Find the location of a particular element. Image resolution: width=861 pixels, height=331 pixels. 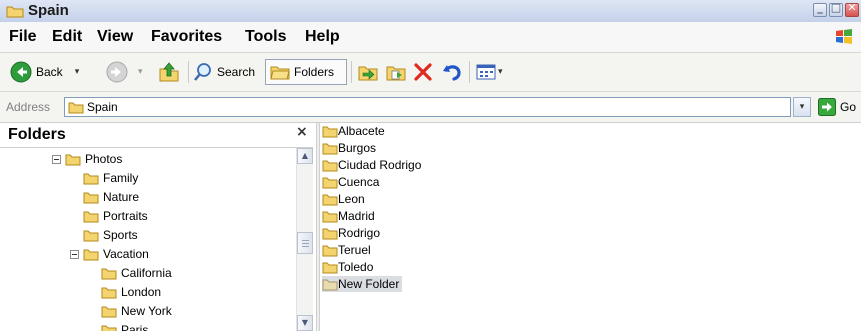

file-name: New Folder is located at coordinates (369, 284).